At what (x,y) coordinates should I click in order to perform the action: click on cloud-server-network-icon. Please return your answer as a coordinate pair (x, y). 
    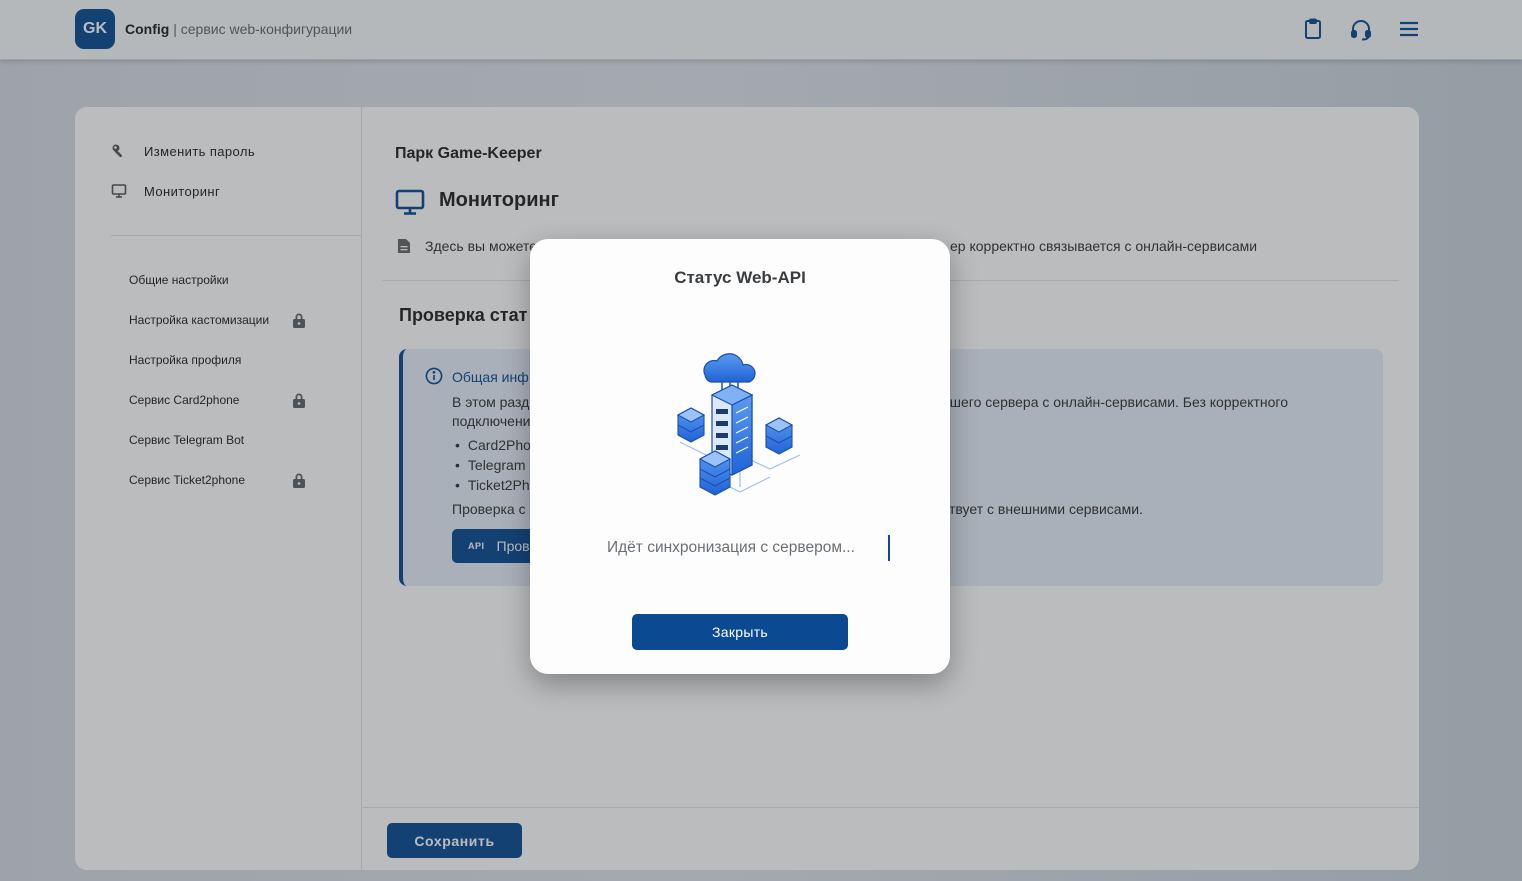
    Looking at the image, I should click on (740, 422).